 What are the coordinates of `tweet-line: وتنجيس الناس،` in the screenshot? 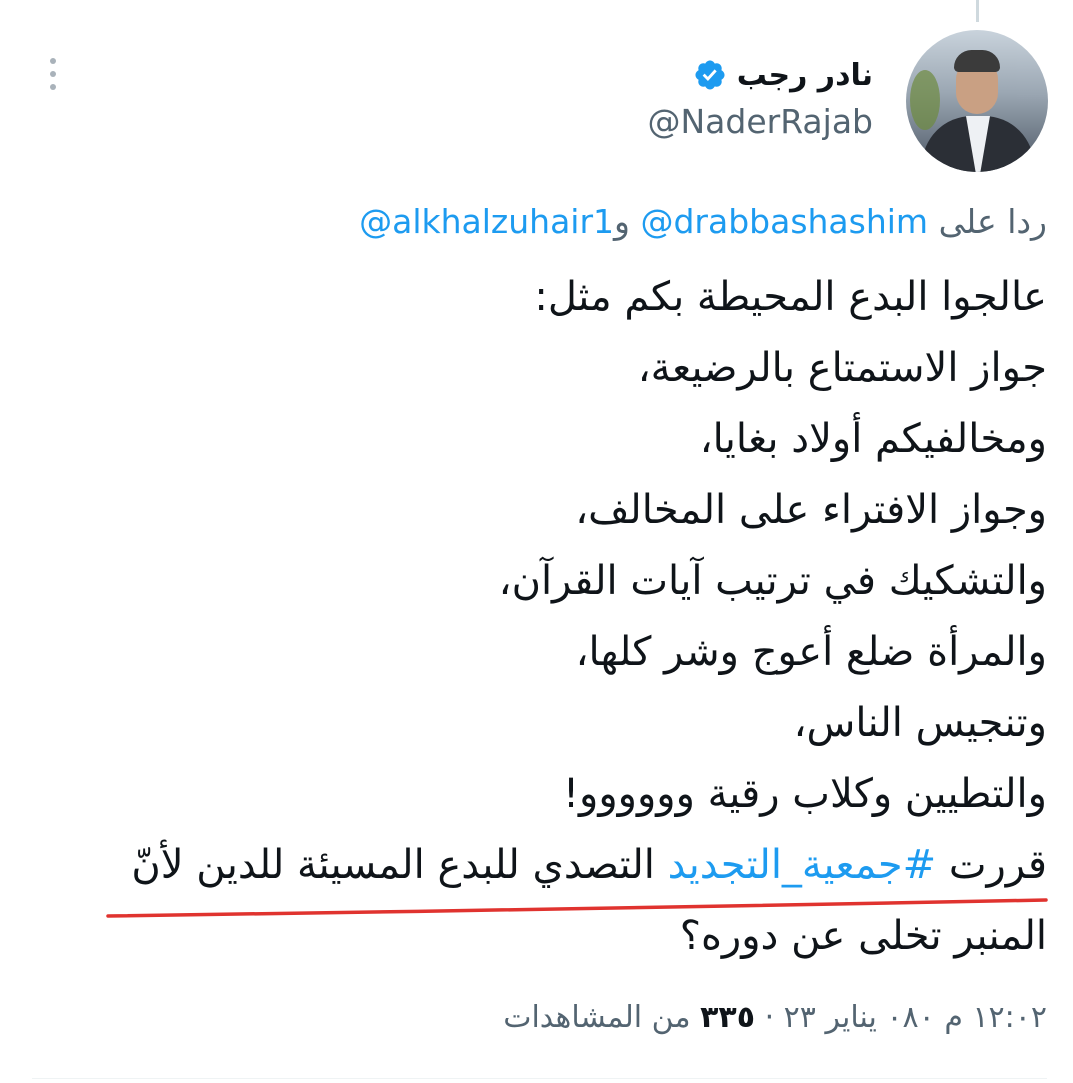 It's located at (920, 723).